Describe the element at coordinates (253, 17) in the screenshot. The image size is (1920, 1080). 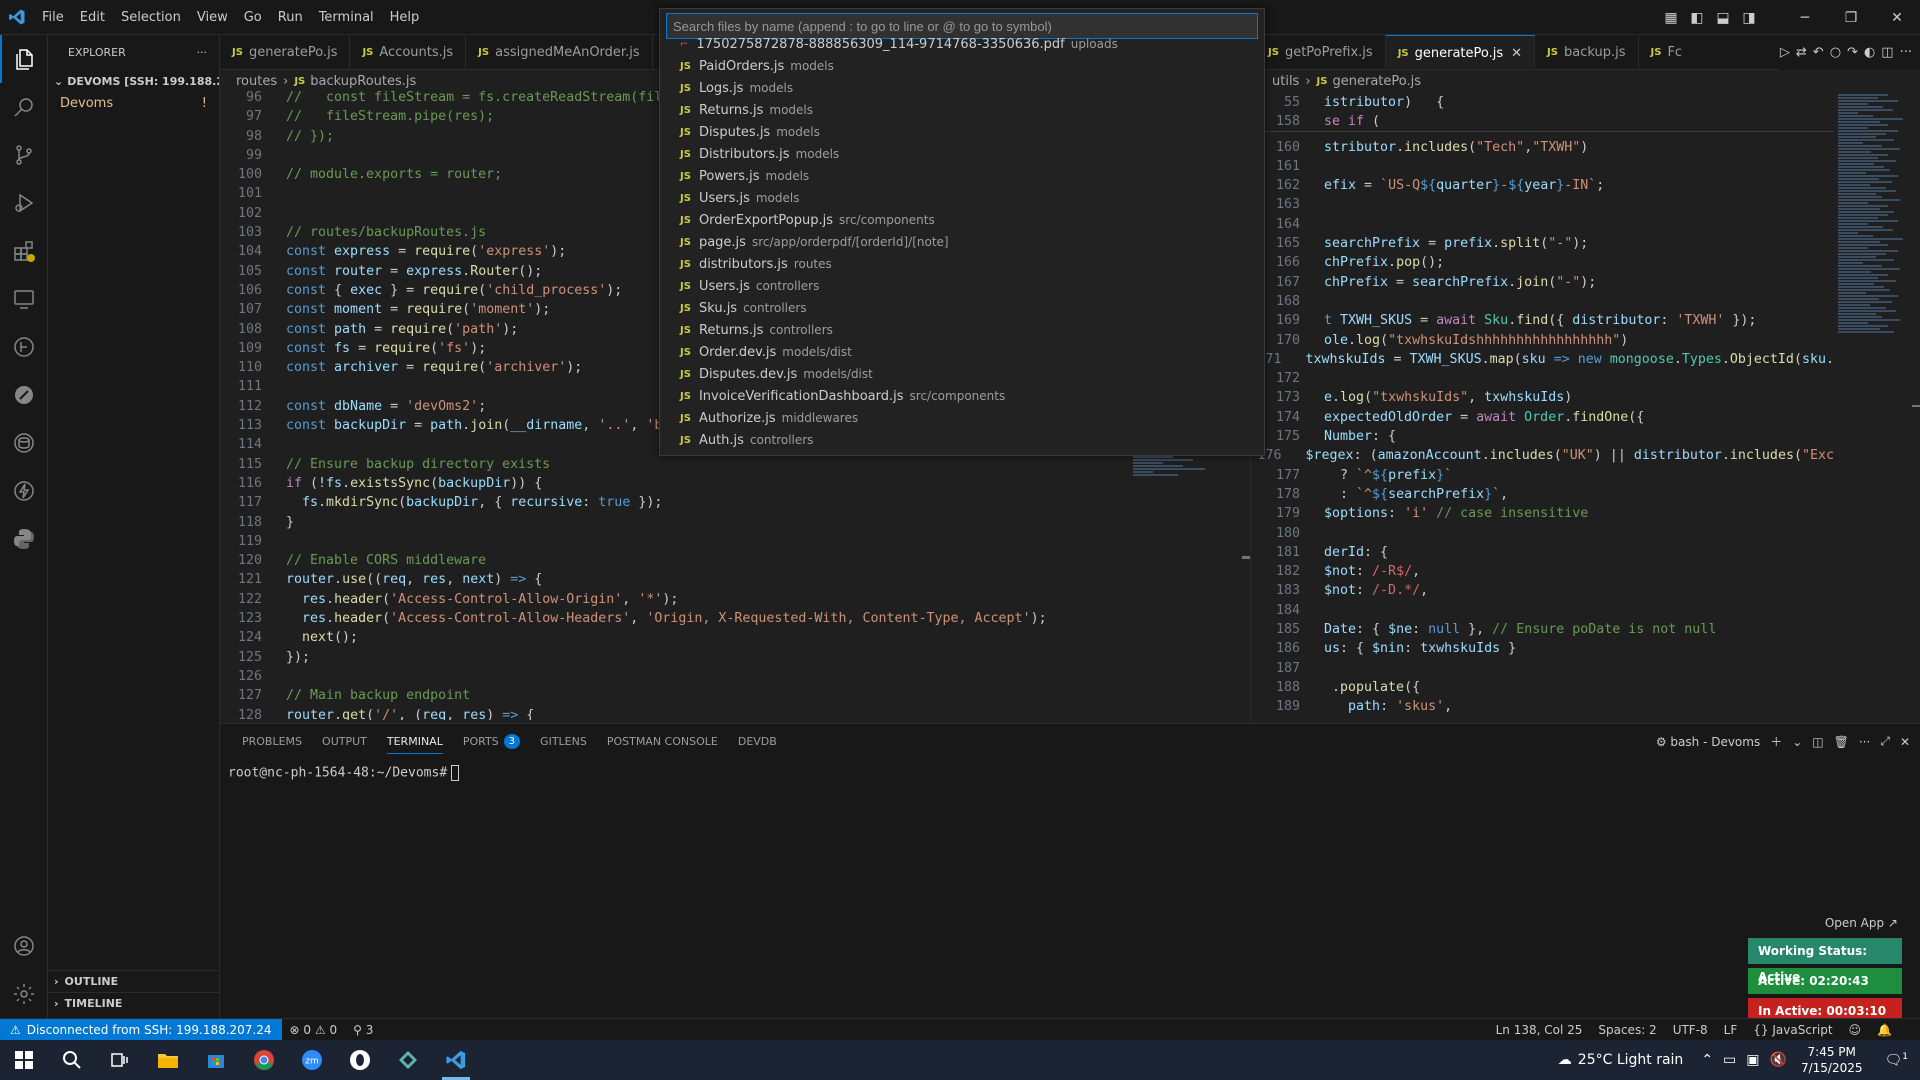
I see `menu-go: Go` at that location.